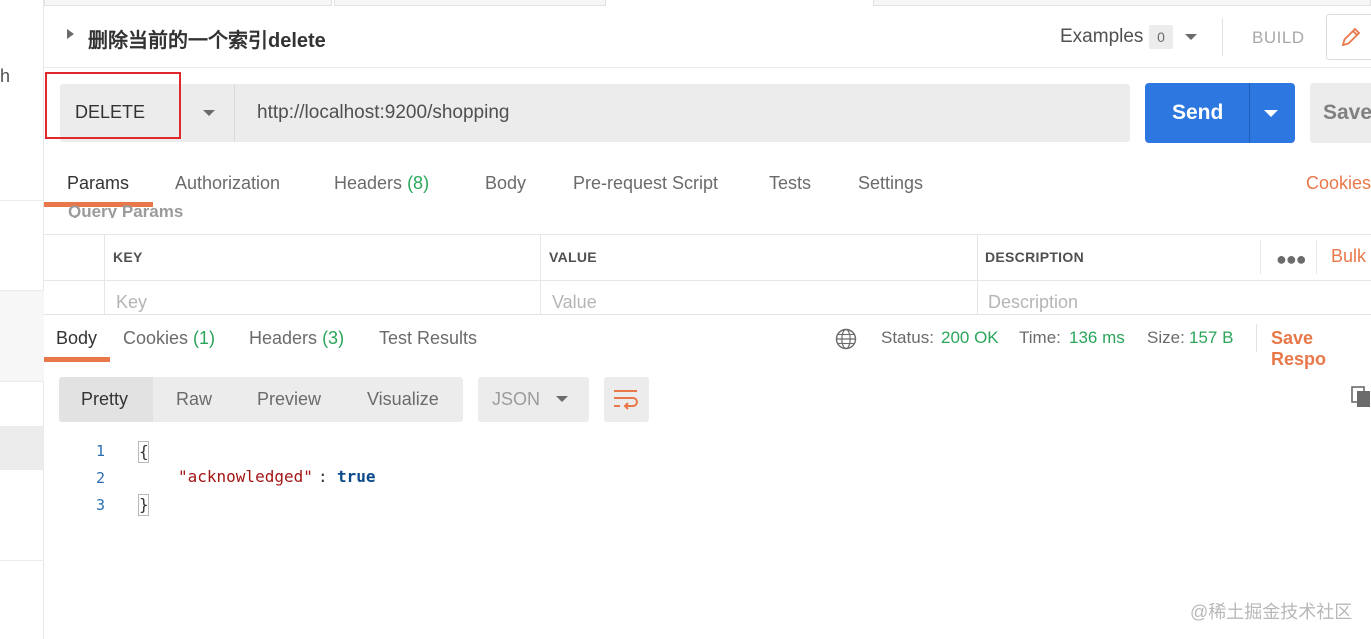  What do you see at coordinates (204, 338) in the screenshot?
I see `response-tab-cookies-count: (1)` at bounding box center [204, 338].